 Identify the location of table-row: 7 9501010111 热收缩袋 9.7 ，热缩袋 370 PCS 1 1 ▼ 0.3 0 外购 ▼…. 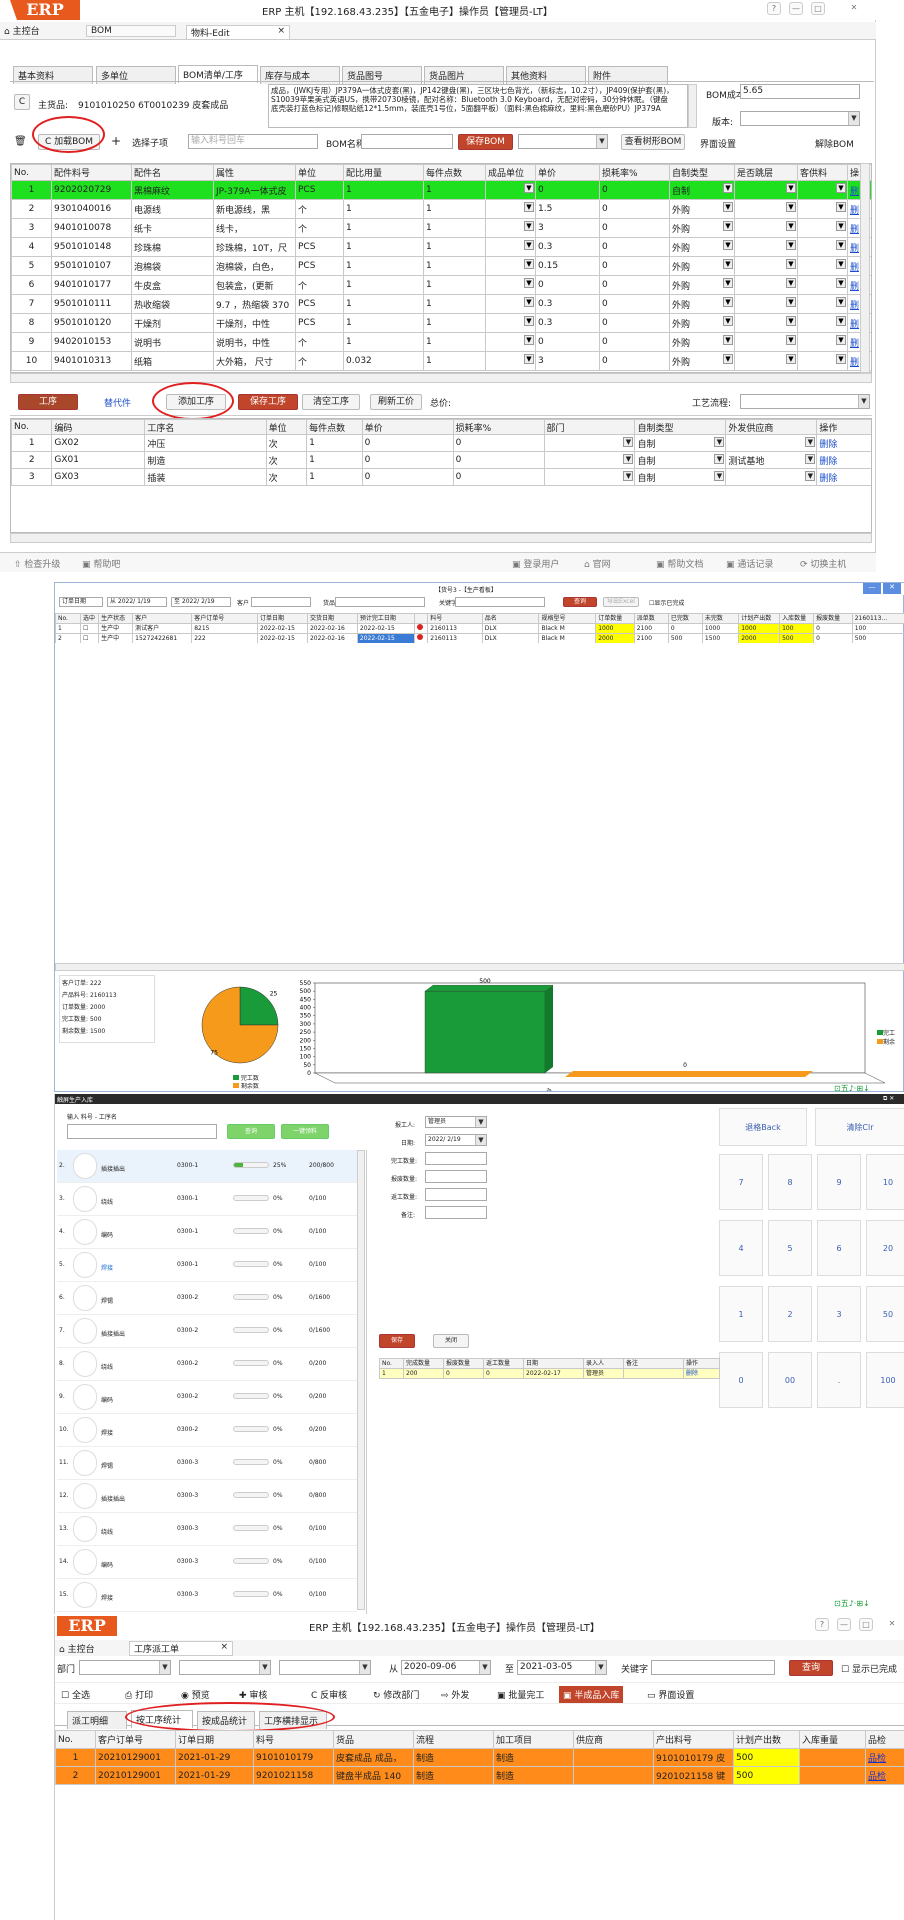
(441, 304).